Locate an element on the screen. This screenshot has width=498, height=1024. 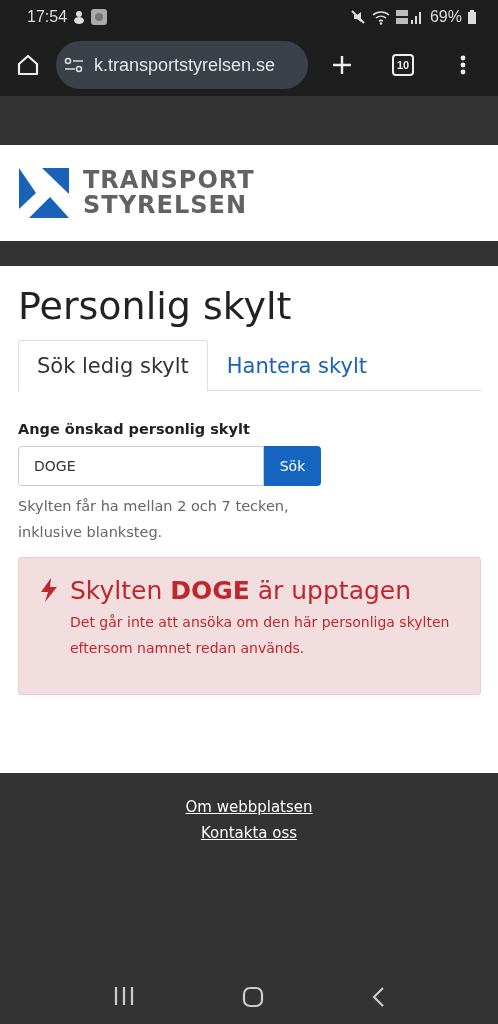
plate-input-field: DOGE is located at coordinates (141, 466).